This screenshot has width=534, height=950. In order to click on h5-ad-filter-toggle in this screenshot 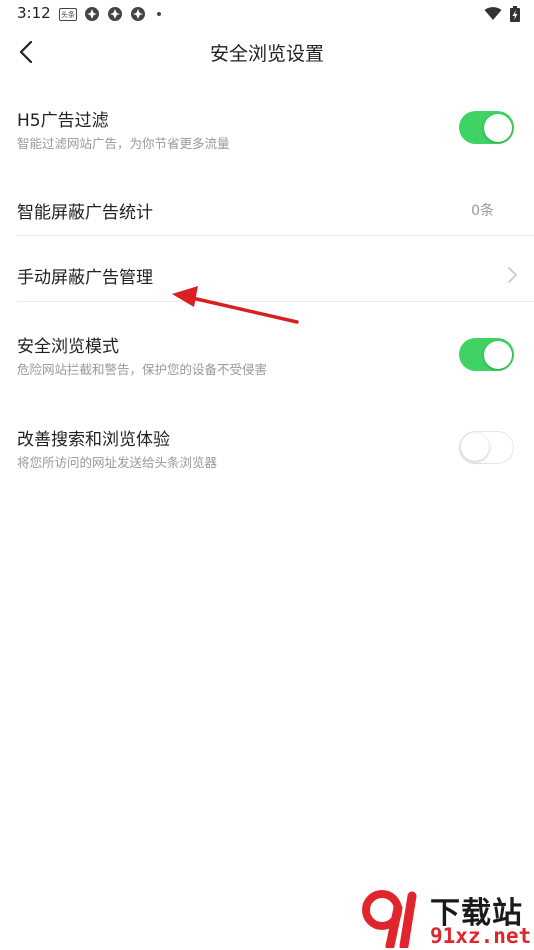, I will do `click(486, 127)`.